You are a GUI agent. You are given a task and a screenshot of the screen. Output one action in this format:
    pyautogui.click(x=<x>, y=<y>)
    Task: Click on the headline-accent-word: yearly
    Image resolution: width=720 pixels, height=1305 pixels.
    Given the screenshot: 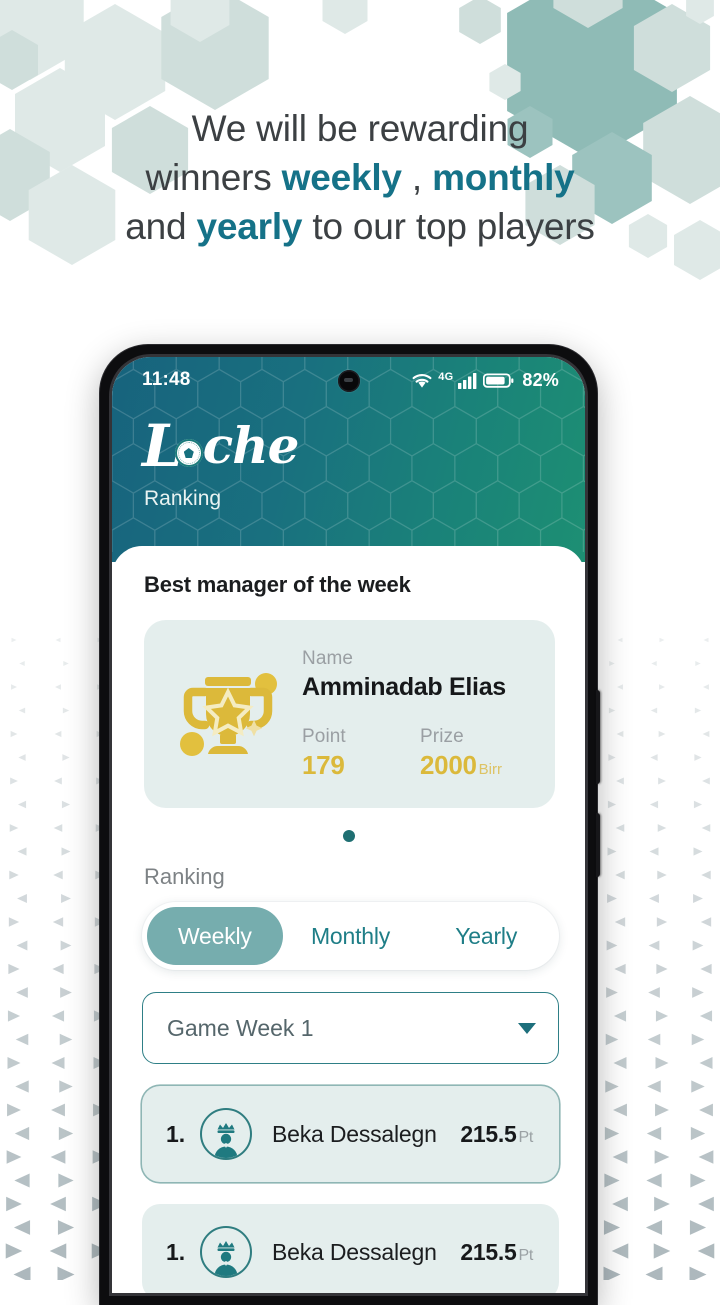 What is the action you would take?
    pyautogui.click(x=249, y=226)
    